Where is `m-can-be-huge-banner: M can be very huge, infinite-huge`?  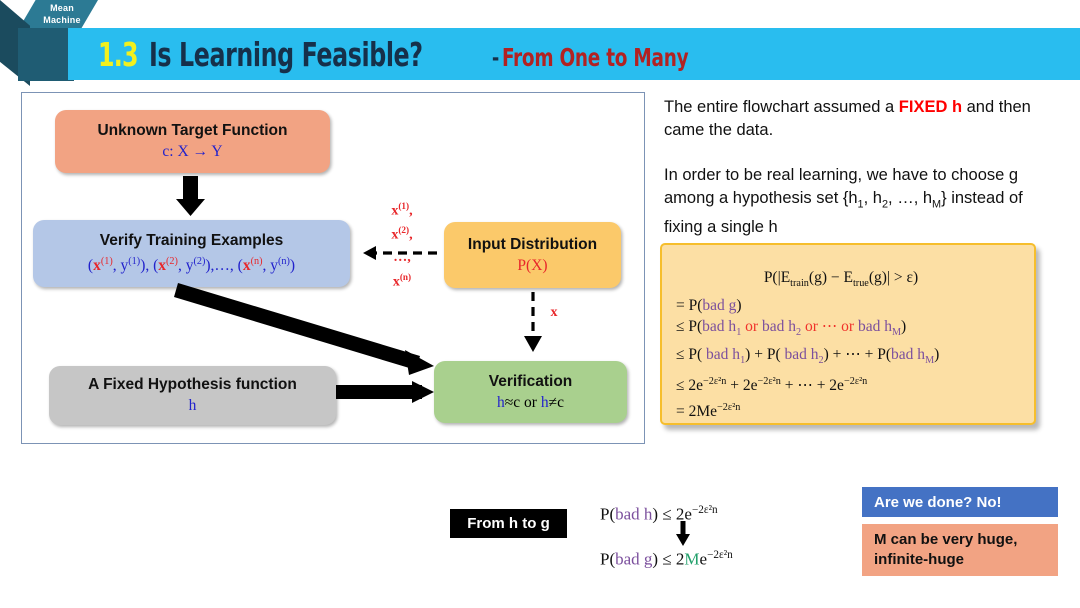
m-can-be-huge-banner: M can be very huge, infinite-huge is located at coordinates (960, 550).